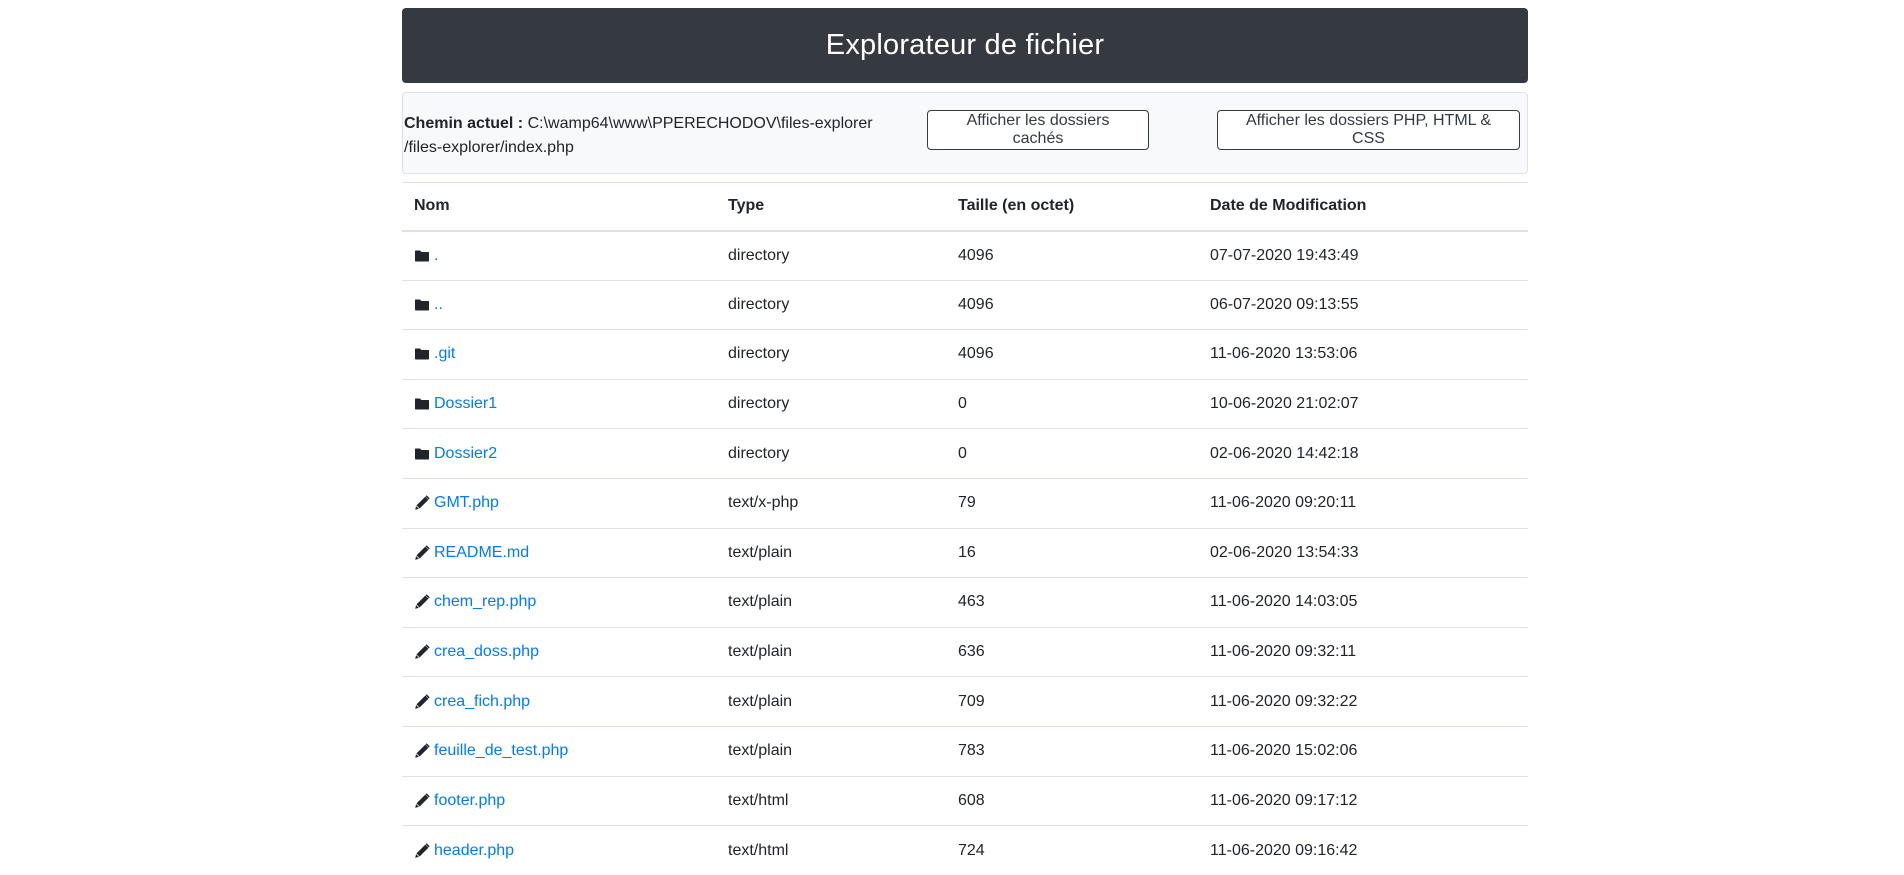 The image size is (1904, 875). Describe the element at coordinates (1072, 850) in the screenshot. I see `cell-size: 724` at that location.